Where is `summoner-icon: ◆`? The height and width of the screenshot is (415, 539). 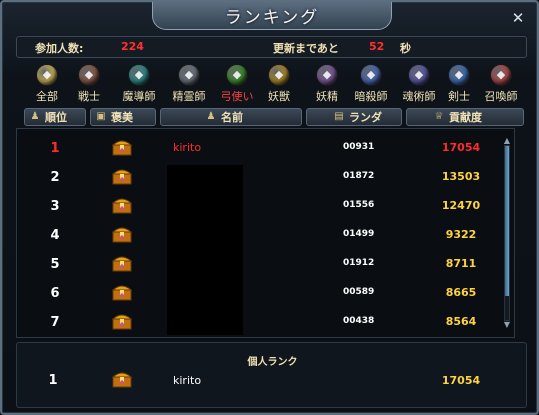
summoner-icon: ◆ is located at coordinates (501, 75).